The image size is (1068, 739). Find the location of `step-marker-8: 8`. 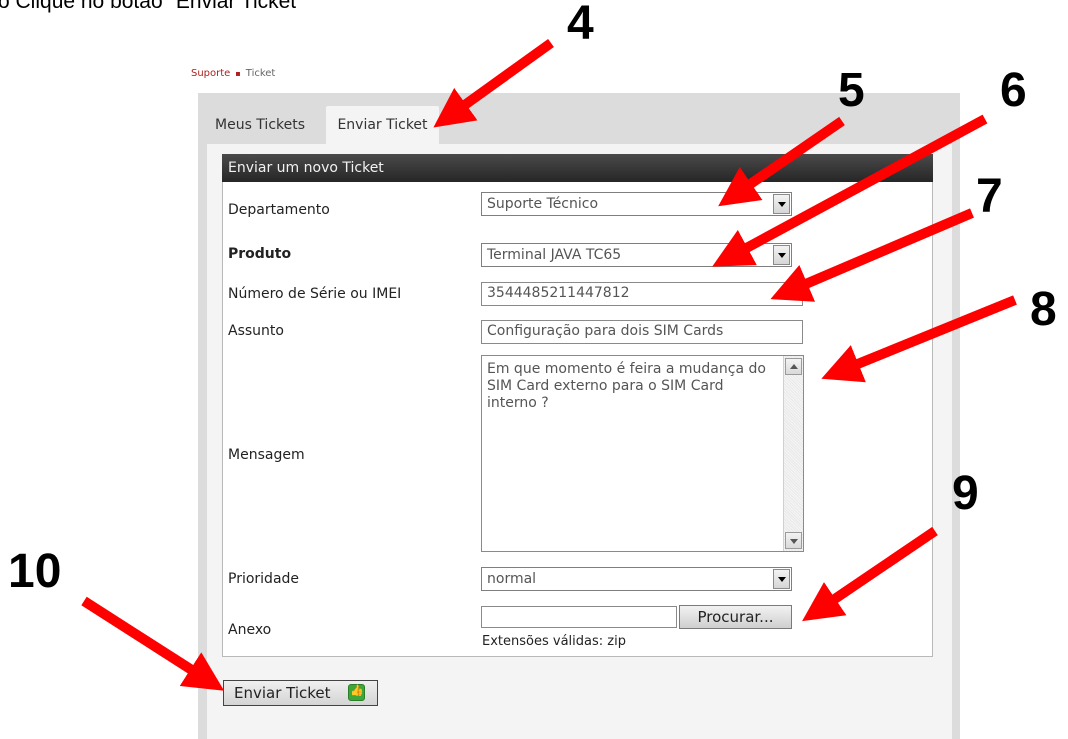

step-marker-8: 8 is located at coordinates (1043, 309).